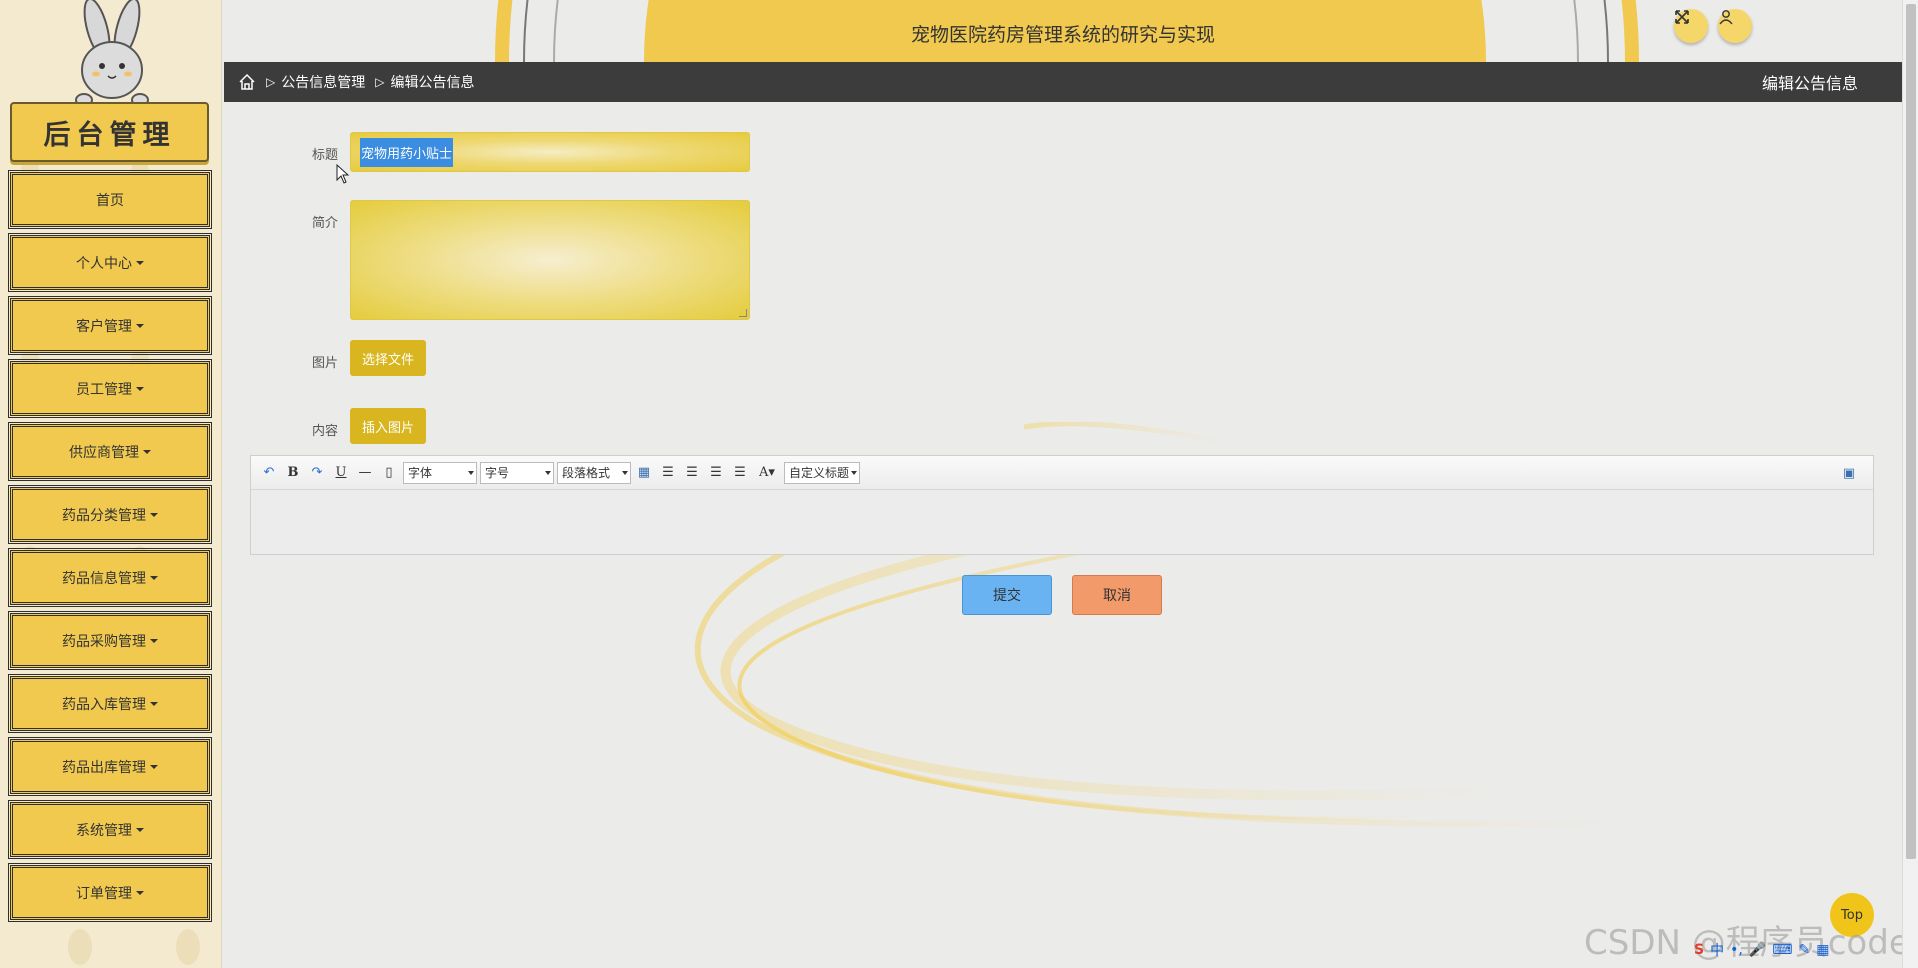 This screenshot has width=1918, height=968. Describe the element at coordinates (104, 641) in the screenshot. I see `sidebar-item-label: 药品采购管理` at that location.